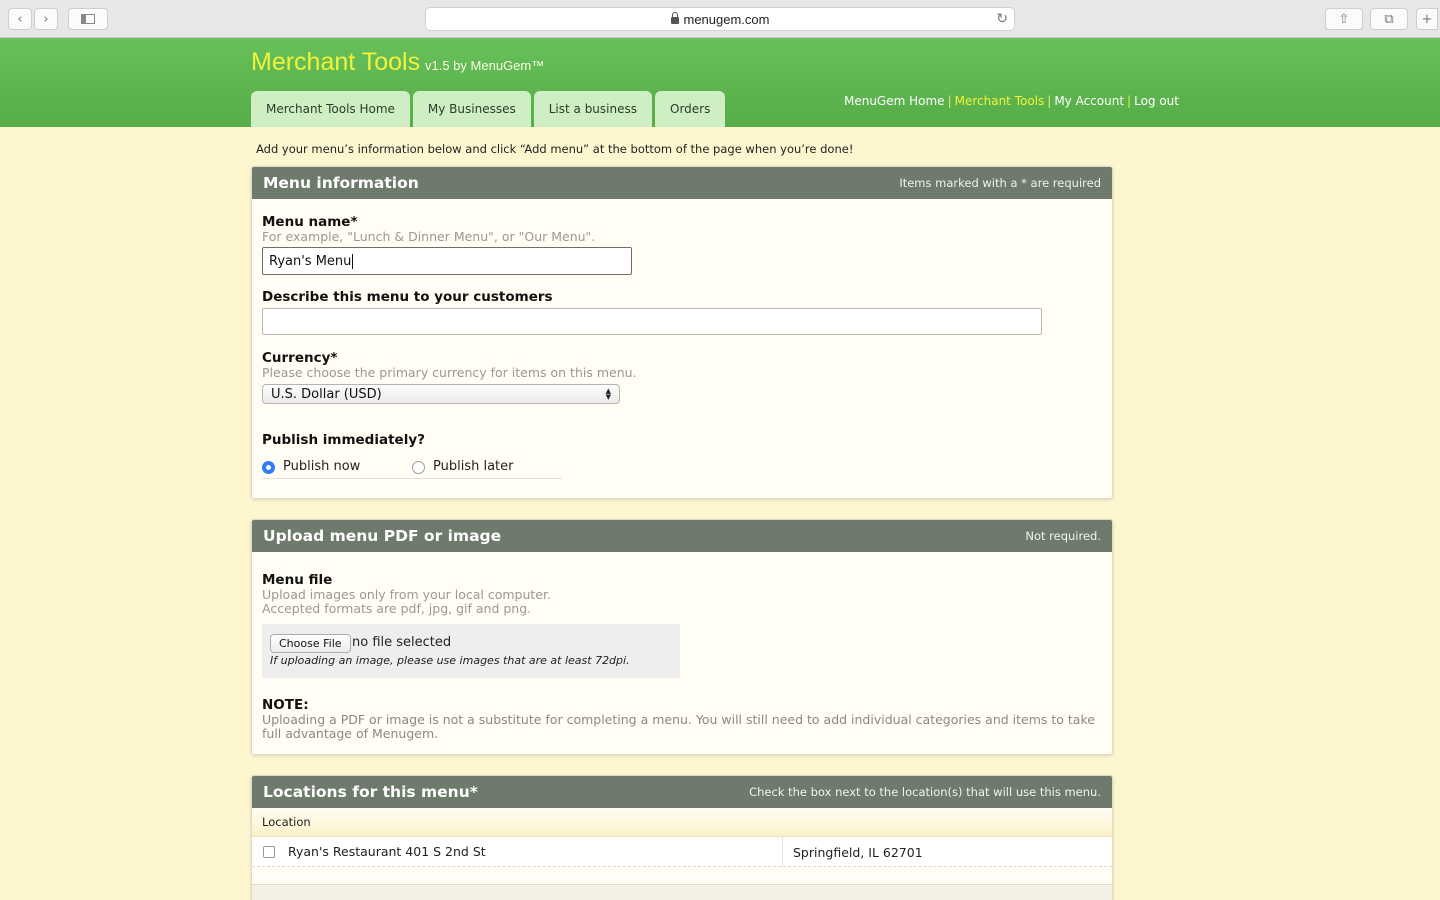  I want to click on version-label: v1.5 by MenuGem™, so click(485, 65).